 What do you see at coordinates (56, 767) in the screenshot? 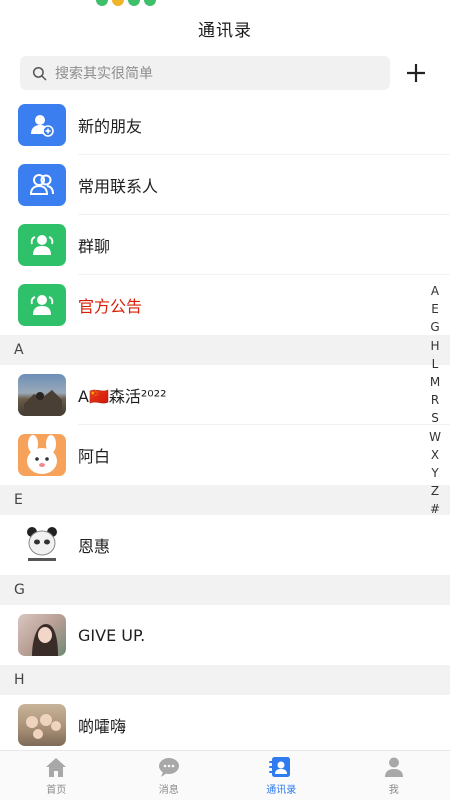
I see `home-icon` at bounding box center [56, 767].